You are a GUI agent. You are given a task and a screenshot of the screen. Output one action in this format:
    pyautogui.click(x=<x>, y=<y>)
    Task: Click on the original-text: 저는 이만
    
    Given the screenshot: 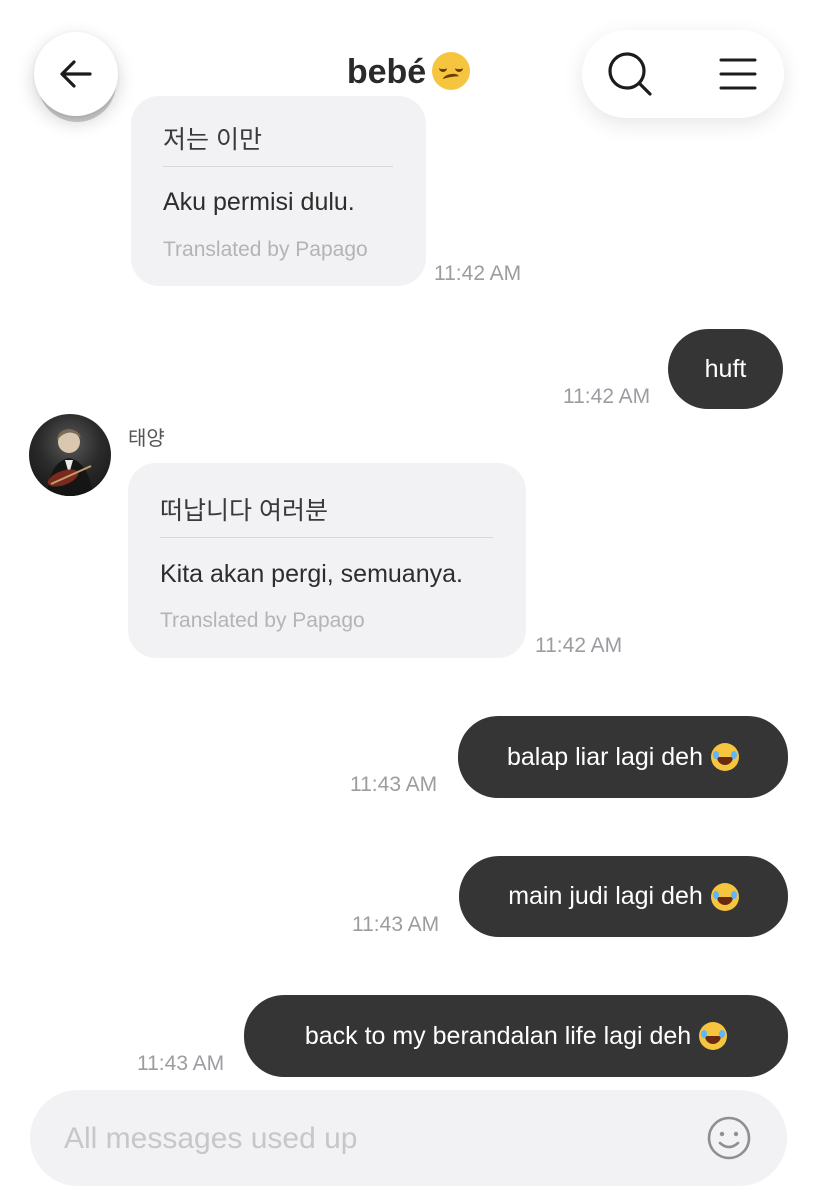 What is the action you would take?
    pyautogui.click(x=212, y=140)
    